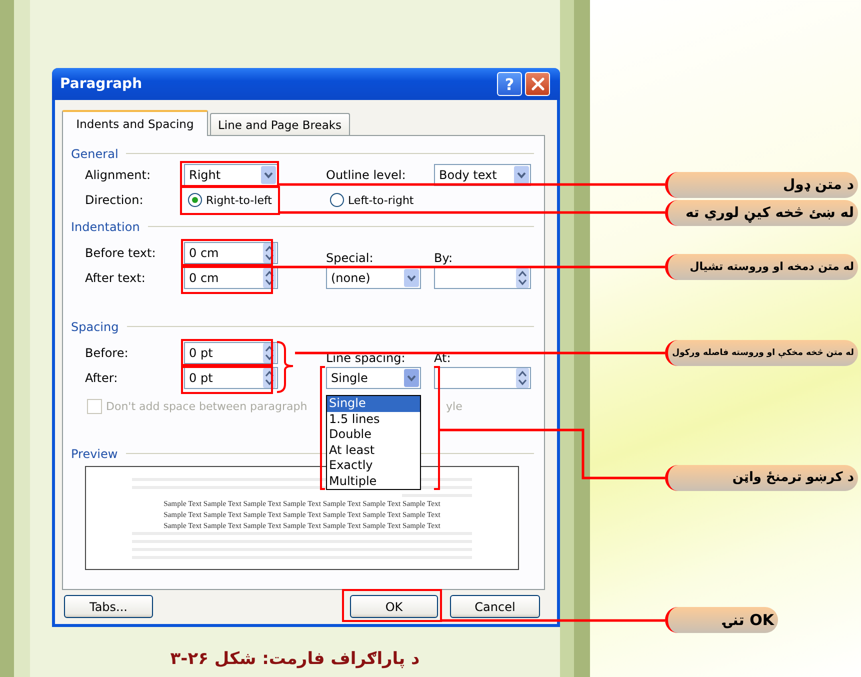  Describe the element at coordinates (366, 175) in the screenshot. I see `field-label: Outline level:` at that location.